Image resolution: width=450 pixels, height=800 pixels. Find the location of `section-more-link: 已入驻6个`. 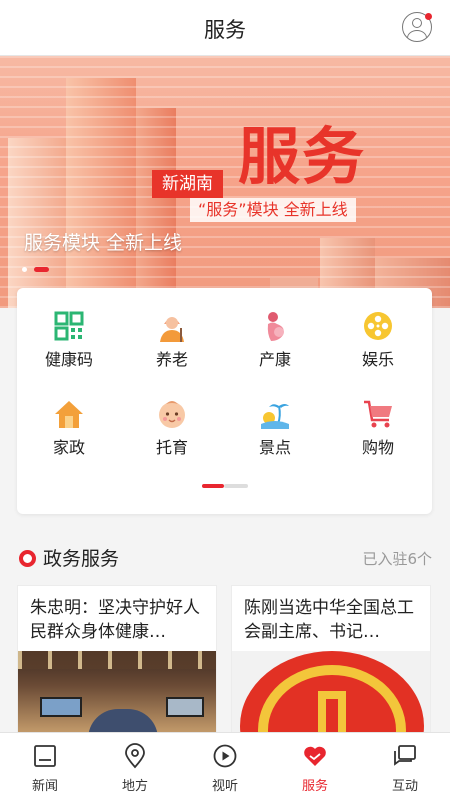

section-more-link: 已入驻6个 is located at coordinates (397, 558).